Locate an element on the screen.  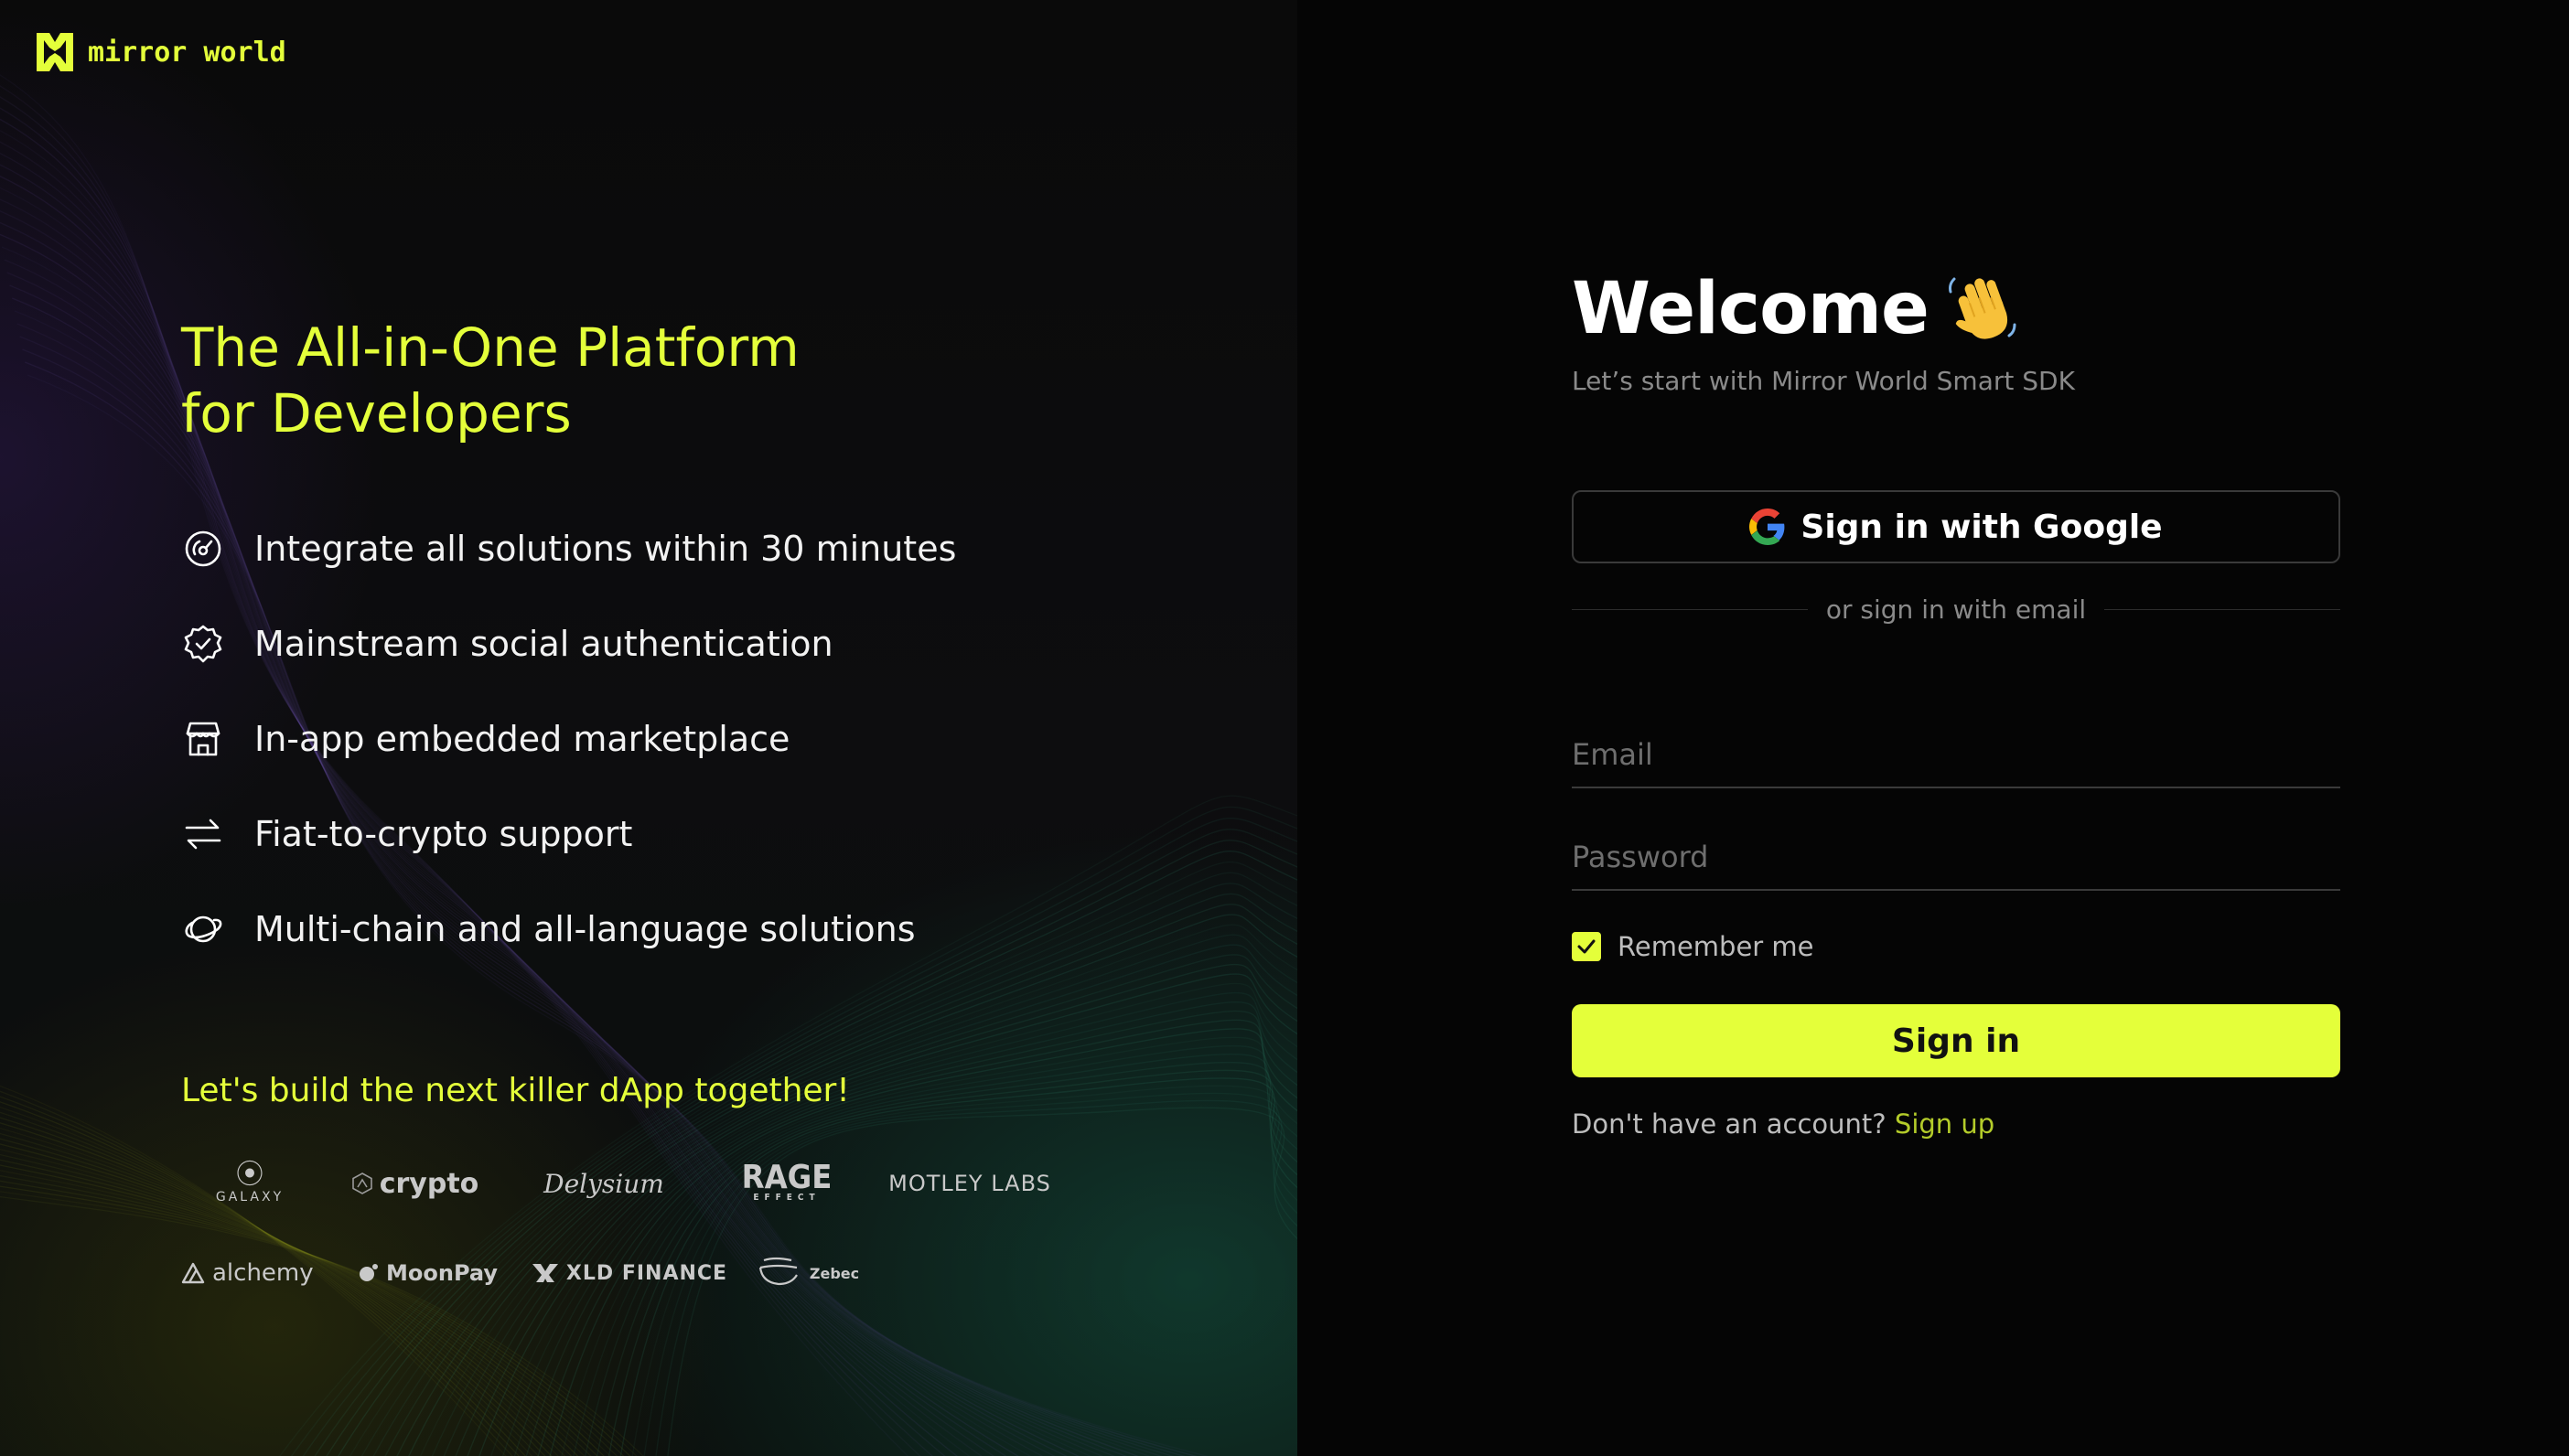
feature-label: Fiat-to-crypto support is located at coordinates (444, 834).